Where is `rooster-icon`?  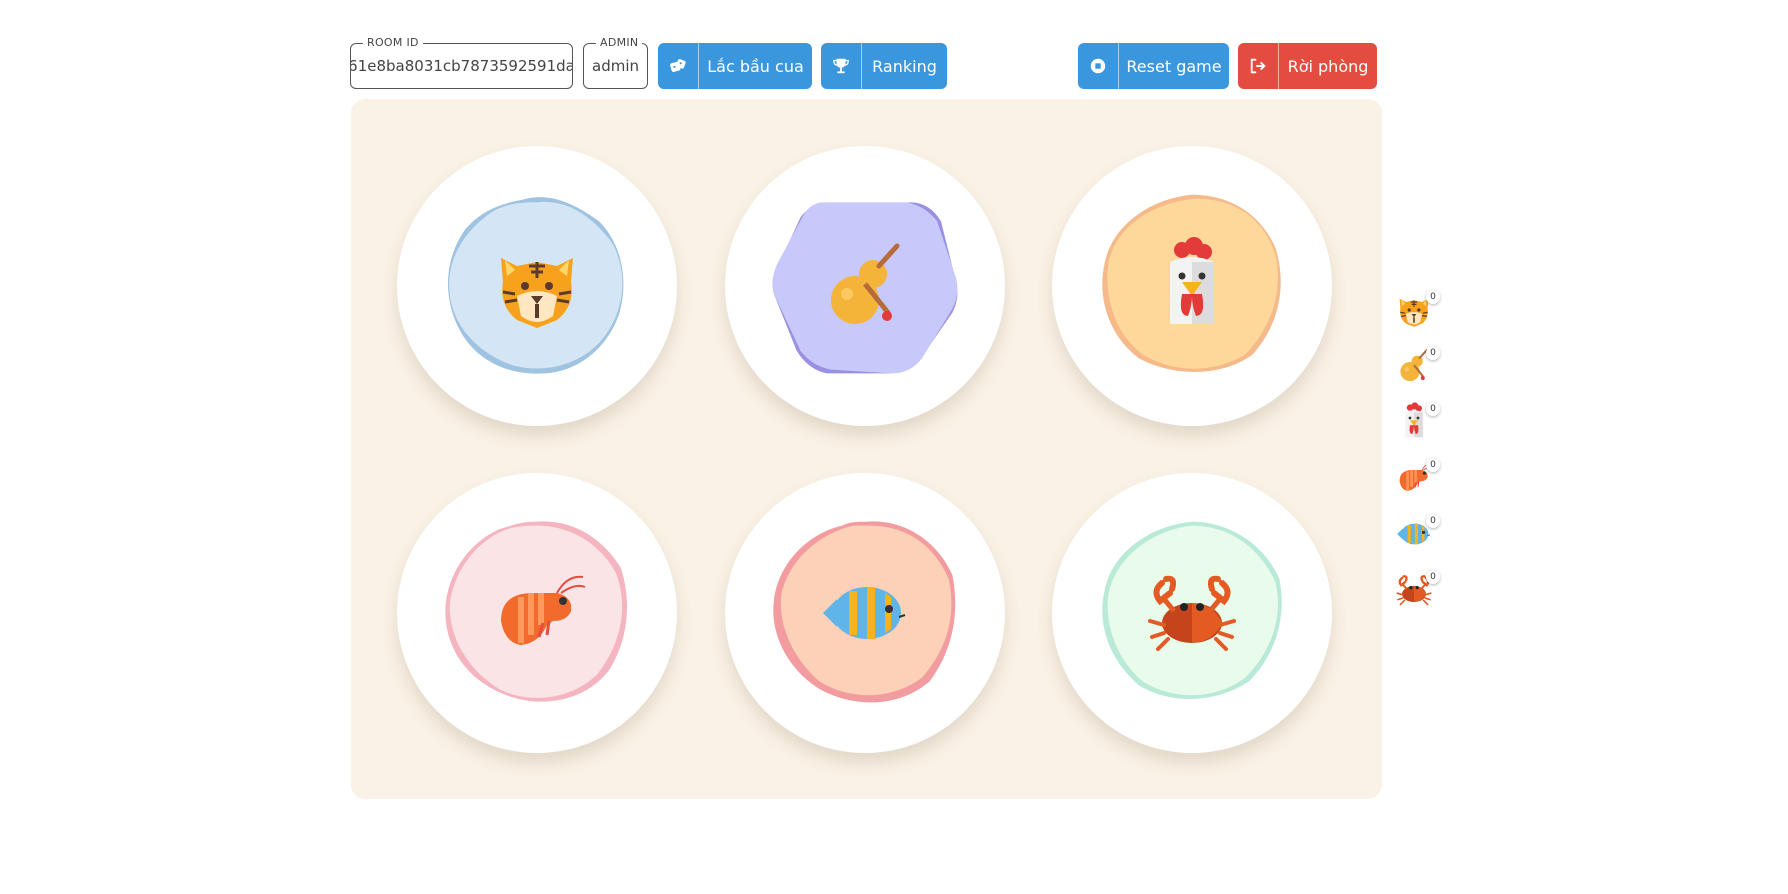 rooster-icon is located at coordinates (1192, 286).